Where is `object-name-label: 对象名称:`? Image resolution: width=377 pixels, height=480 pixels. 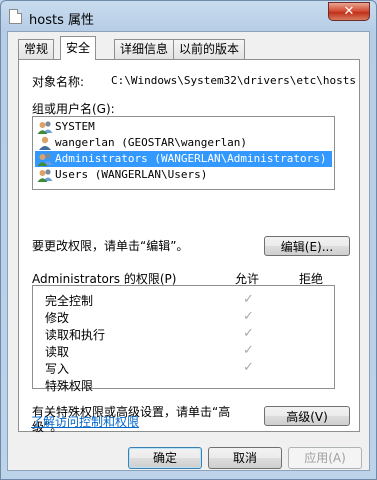
object-name-label: 对象名称: is located at coordinates (58, 82).